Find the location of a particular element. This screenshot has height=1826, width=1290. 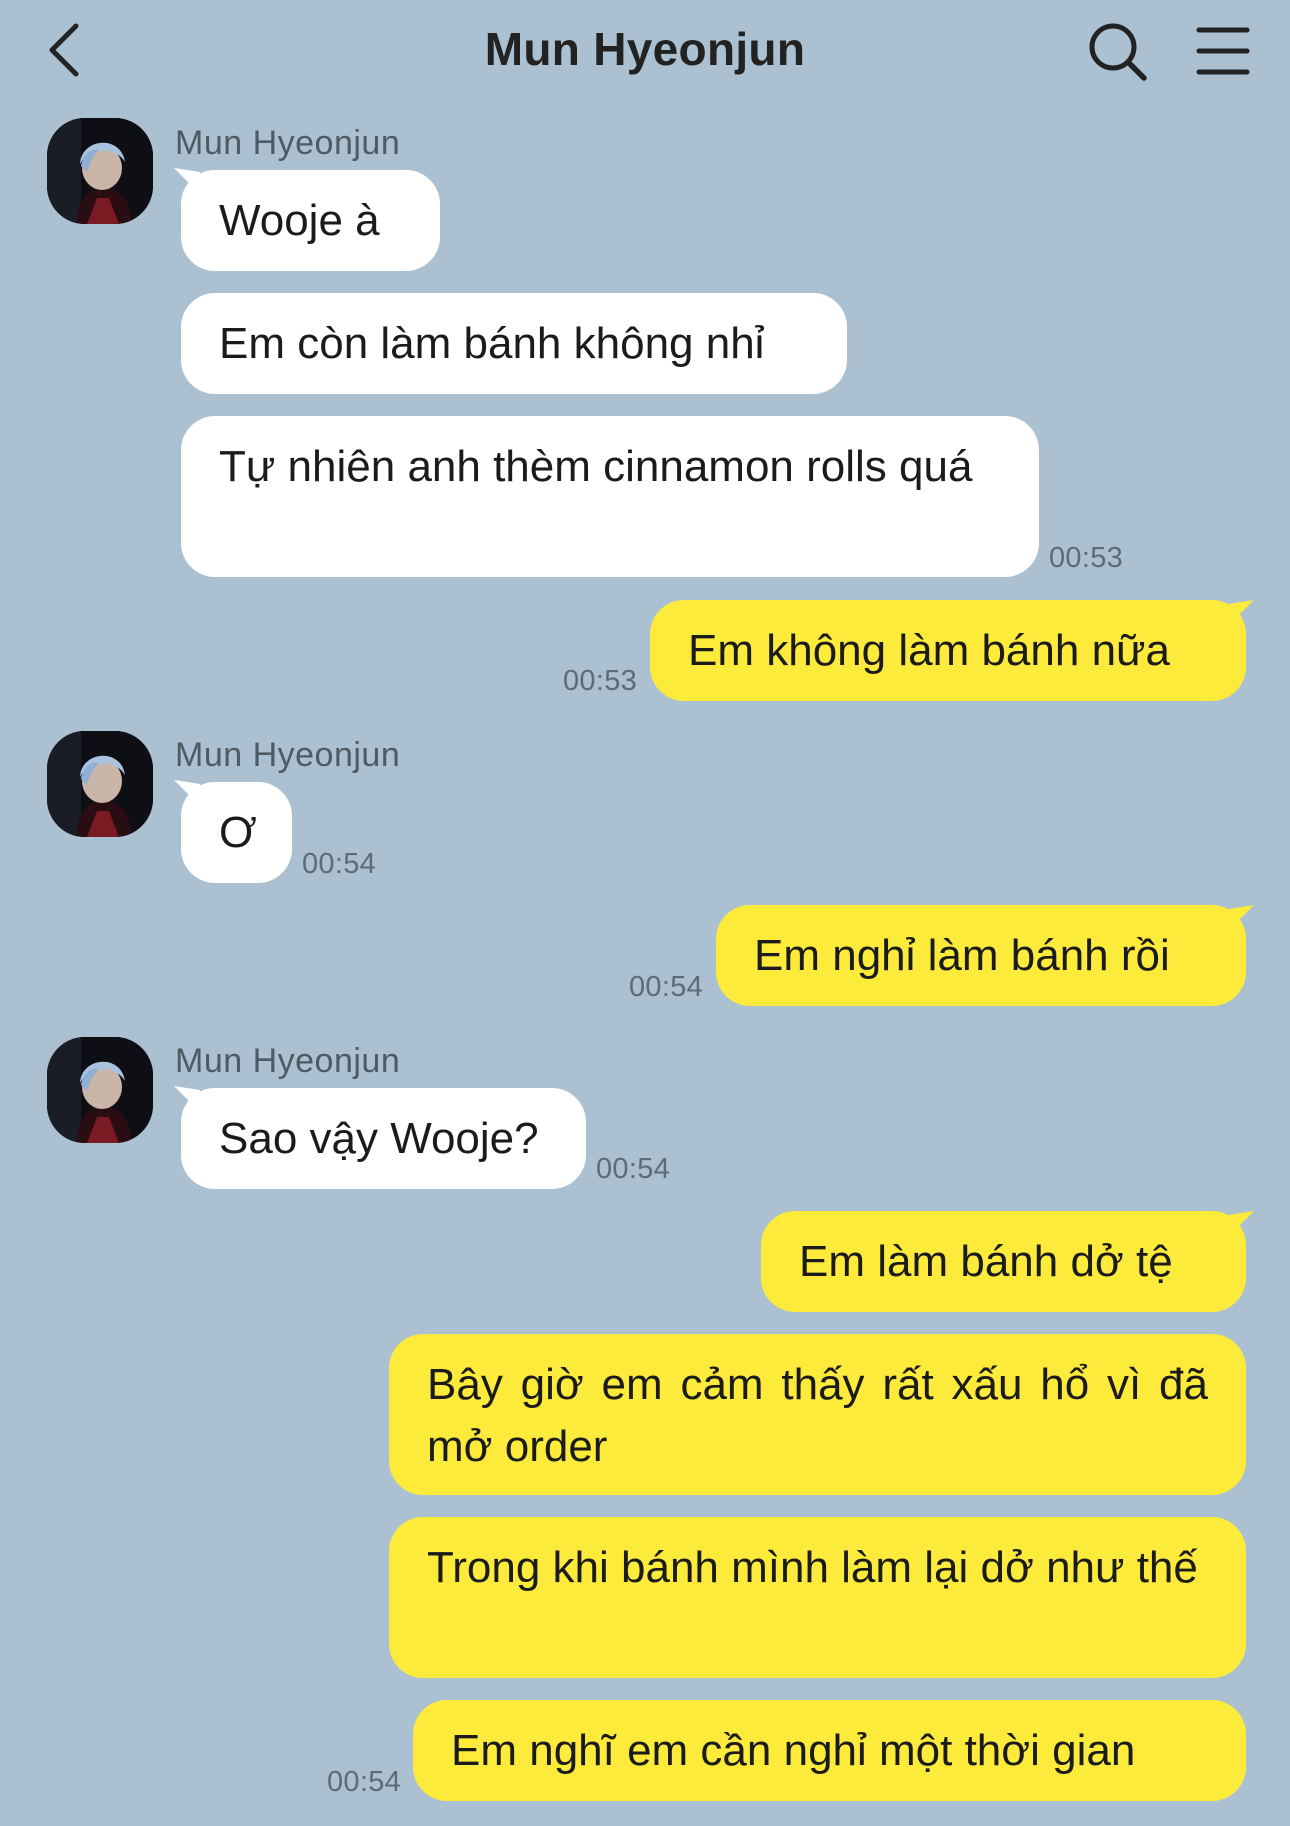

message-bubble-outgoing: Em nghỉ làm bánh rồi is located at coordinates (981, 955).